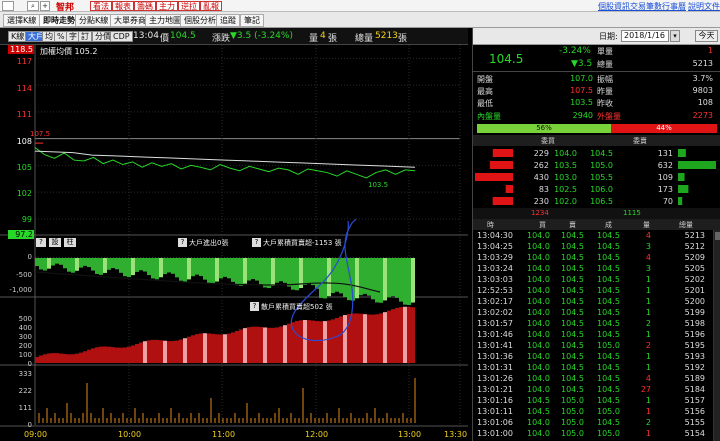 The image size is (720, 441). What do you see at coordinates (24, 141) in the screenshot?
I see `y-label-108: 108` at bounding box center [24, 141].